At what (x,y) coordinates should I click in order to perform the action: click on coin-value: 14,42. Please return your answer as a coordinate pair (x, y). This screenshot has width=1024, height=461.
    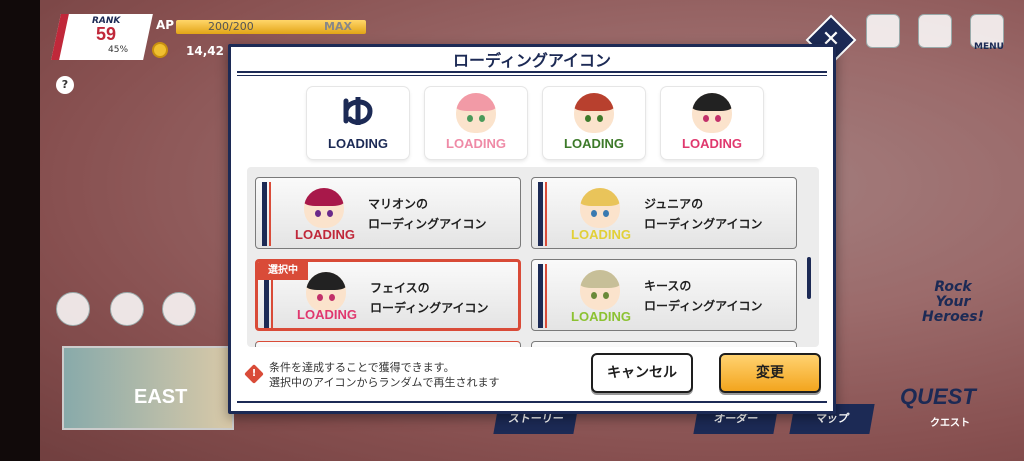
    Looking at the image, I should click on (205, 51).